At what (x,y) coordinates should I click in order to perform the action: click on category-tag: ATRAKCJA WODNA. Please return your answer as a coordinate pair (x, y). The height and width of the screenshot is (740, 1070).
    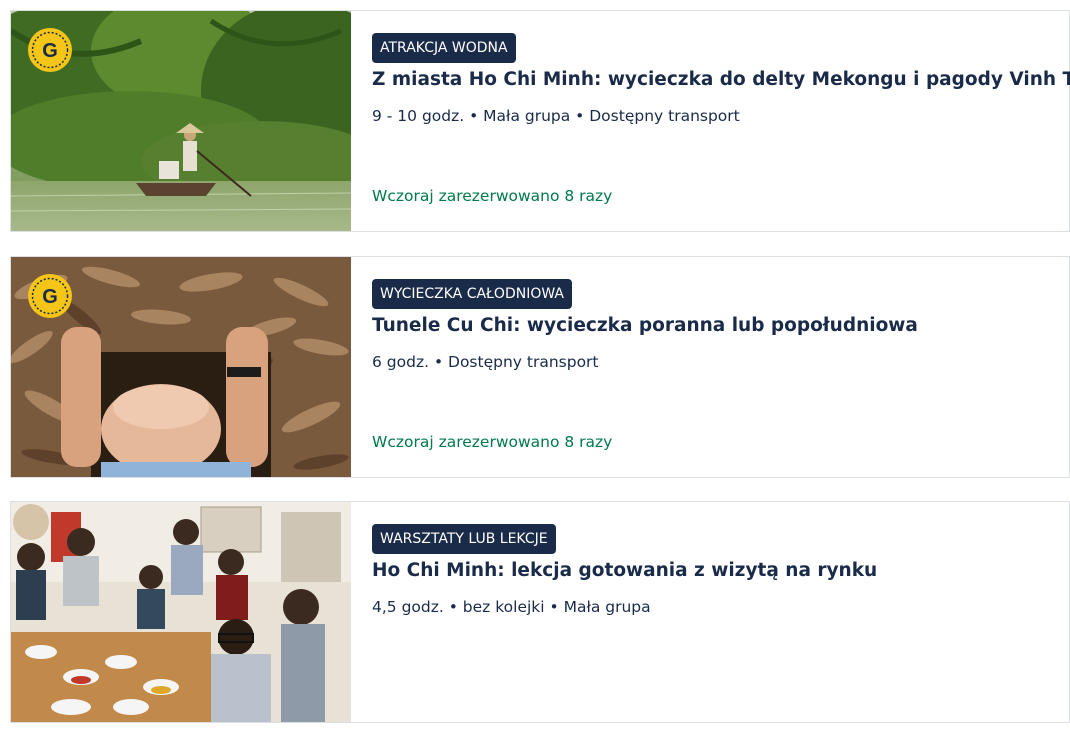
    Looking at the image, I should click on (444, 48).